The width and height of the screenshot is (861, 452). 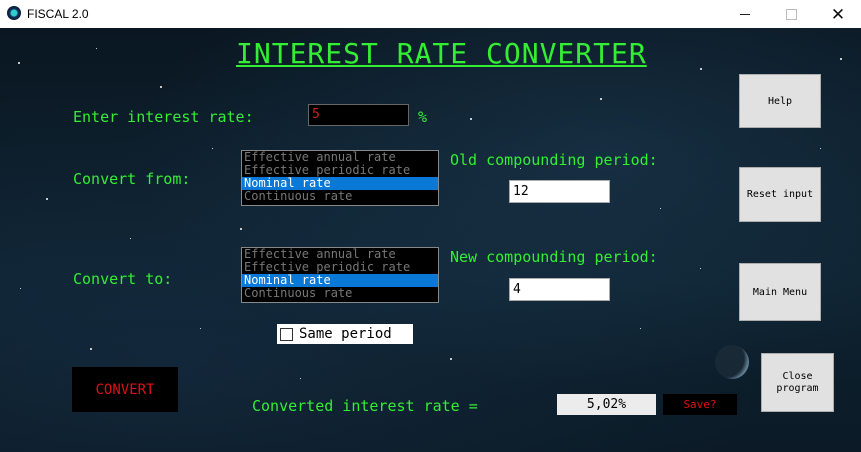 I want to click on maximize-icon, so click(x=791, y=14).